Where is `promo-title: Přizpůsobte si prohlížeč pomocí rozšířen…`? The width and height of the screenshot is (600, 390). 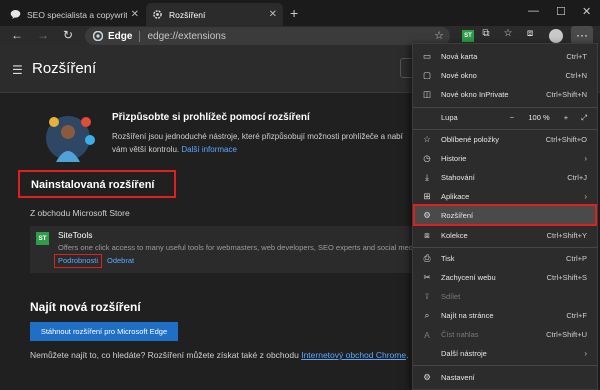
promo-title: Přizpůsobte si prohlížeč pomocí rozšířen… is located at coordinates (211, 117).